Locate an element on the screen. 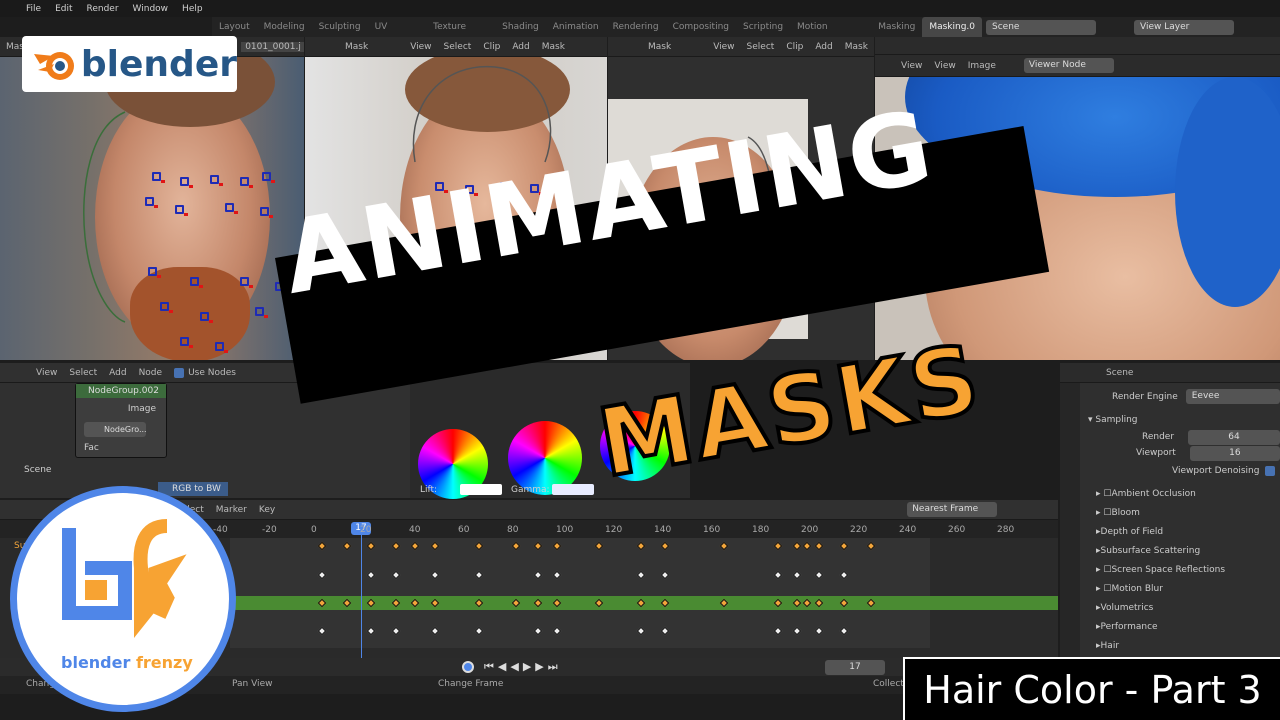  frame-tick: 80 is located at coordinates (513, 530).